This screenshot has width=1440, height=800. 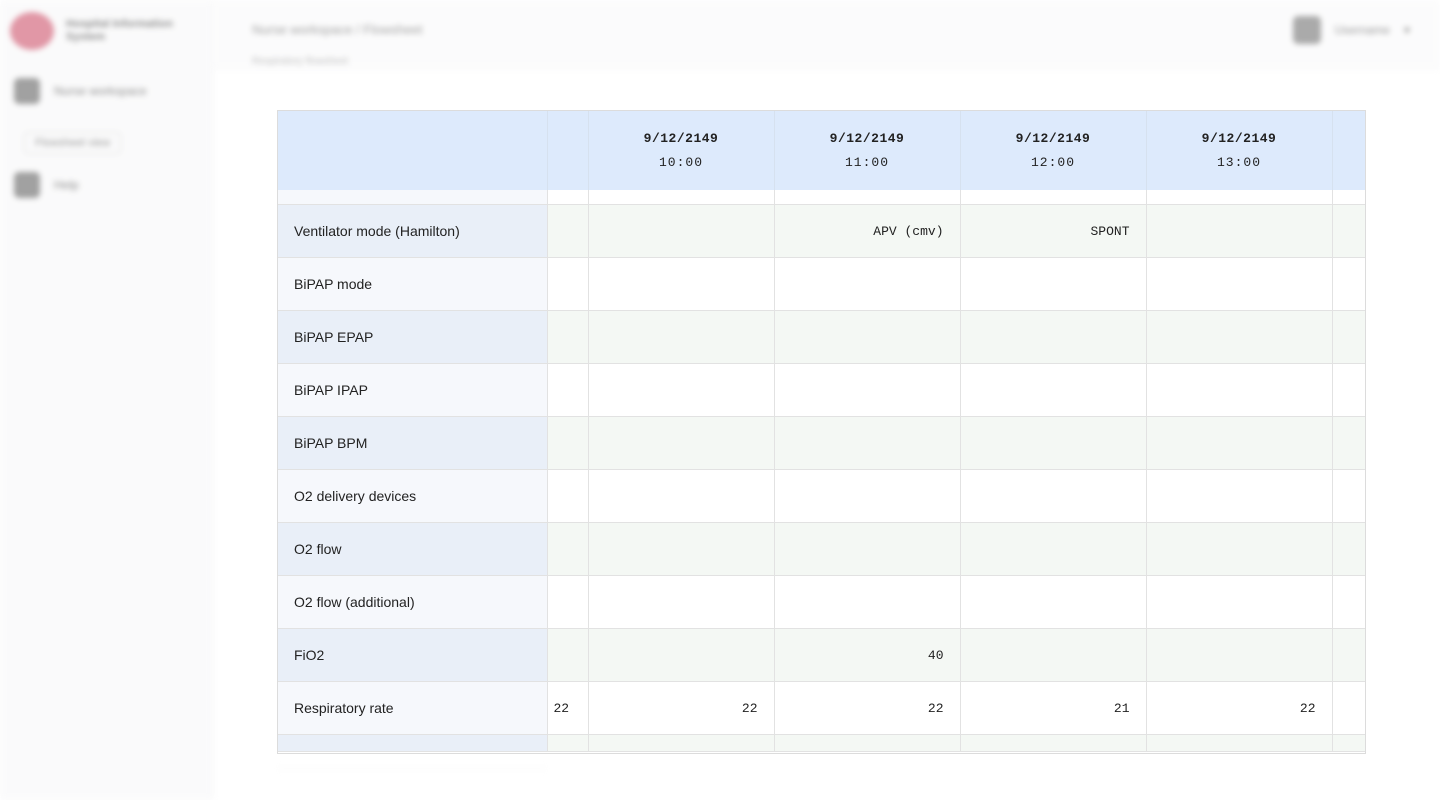 I want to click on table-row: BiPAP BPM, so click(x=821, y=443).